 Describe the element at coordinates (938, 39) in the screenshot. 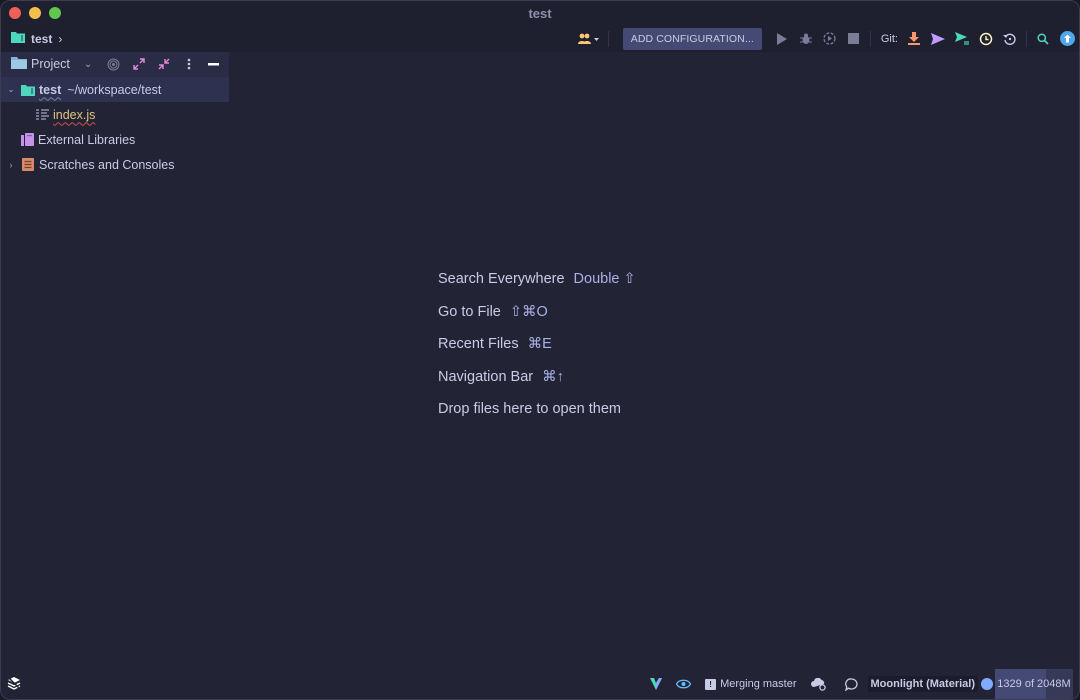

I see `git-commit-icon` at that location.